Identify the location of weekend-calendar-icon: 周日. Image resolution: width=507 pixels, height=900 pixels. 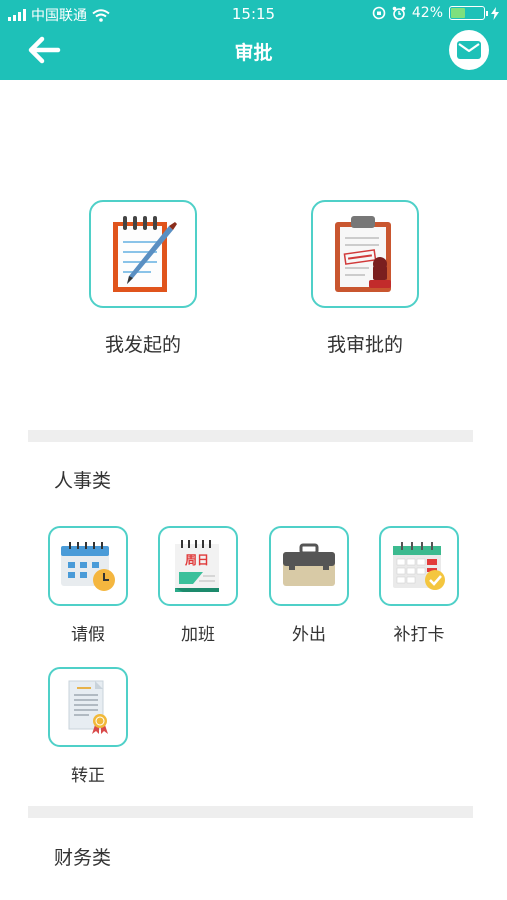
(198, 566).